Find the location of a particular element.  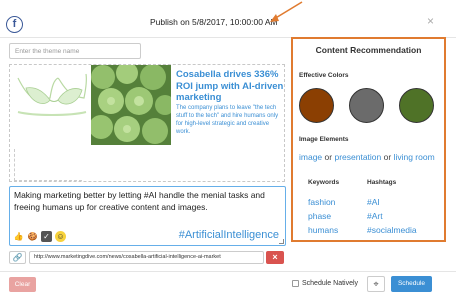

image-elements-list: image or presentation or living room is located at coordinates (367, 157).